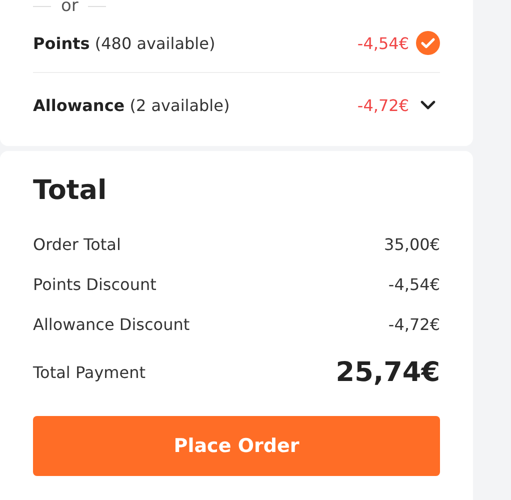 This screenshot has height=500, width=511. What do you see at coordinates (94, 284) in the screenshot?
I see `summary-label: Points Discount` at bounding box center [94, 284].